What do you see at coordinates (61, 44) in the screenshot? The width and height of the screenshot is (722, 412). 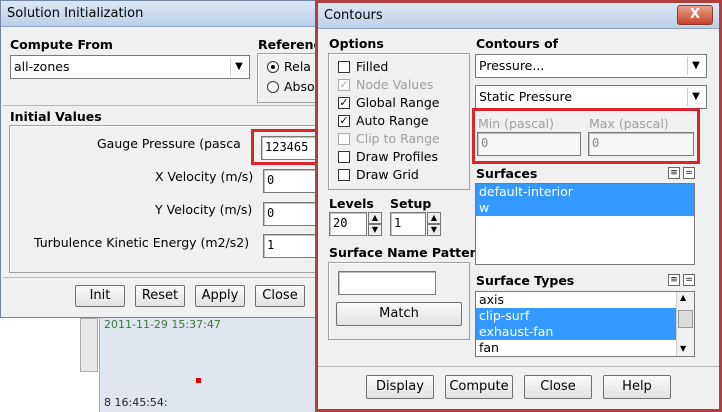 I see `compute-from-label: Compute From` at bounding box center [61, 44].